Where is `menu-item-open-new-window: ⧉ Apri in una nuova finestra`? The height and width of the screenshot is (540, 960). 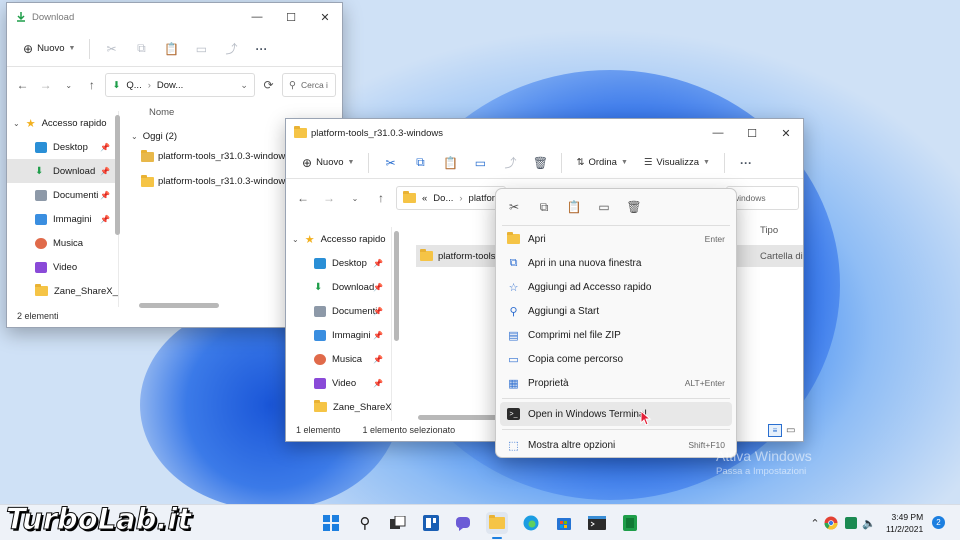
menu-item-open-new-window: ⧉ Apri in una nuova finestra is located at coordinates (616, 263).